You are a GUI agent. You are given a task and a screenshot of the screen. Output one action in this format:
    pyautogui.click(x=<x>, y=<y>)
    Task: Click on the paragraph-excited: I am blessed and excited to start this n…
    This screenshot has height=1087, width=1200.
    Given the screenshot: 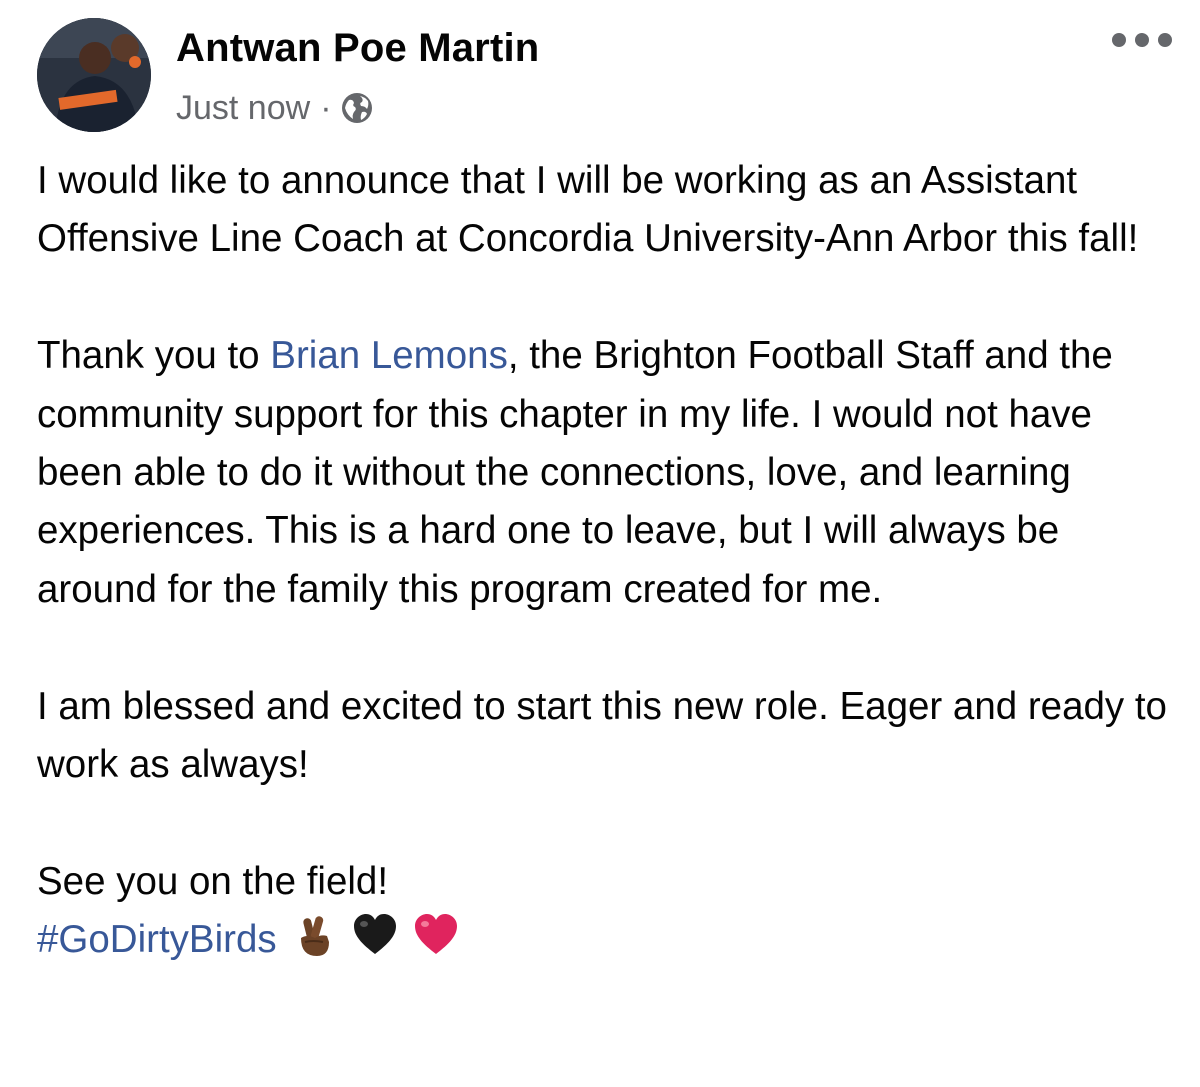 What is the action you would take?
    pyautogui.click(x=602, y=735)
    